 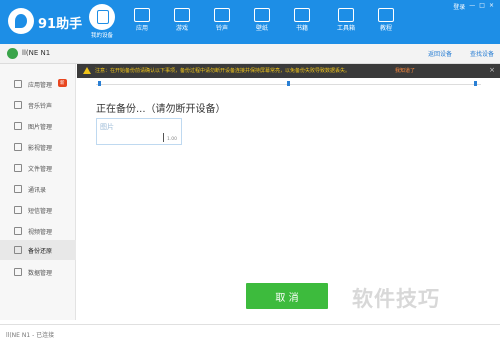 What do you see at coordinates (18, 105) in the screenshot?
I see `music-icon` at bounding box center [18, 105].